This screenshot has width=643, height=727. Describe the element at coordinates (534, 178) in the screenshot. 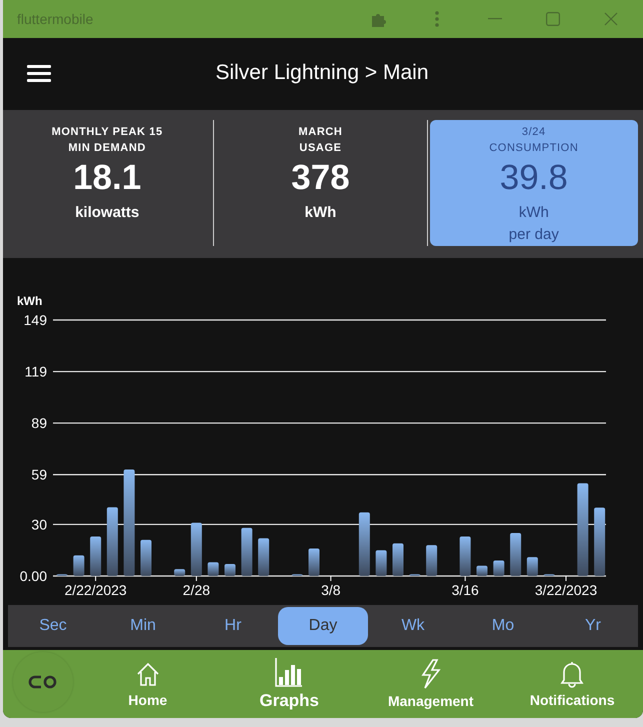

I see `stat-value: 39.8` at that location.